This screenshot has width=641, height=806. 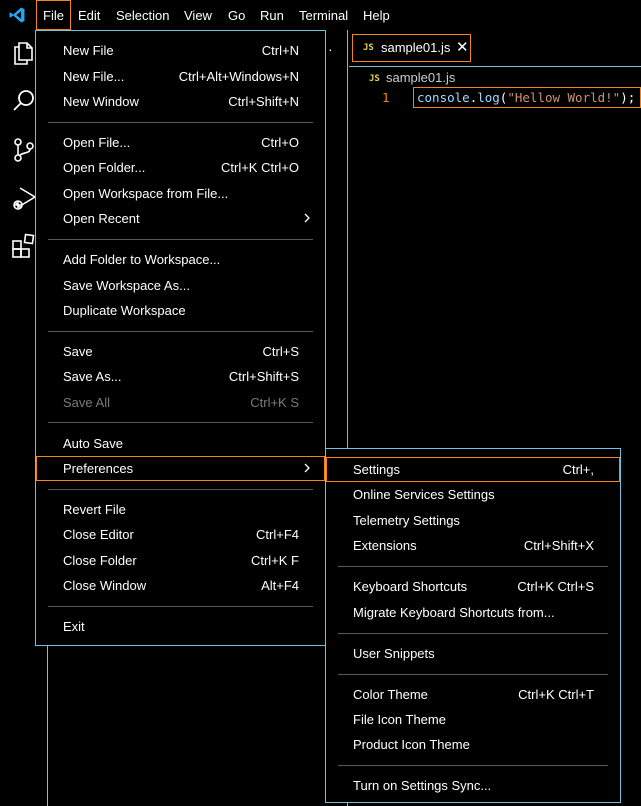 I want to click on menu-item-label: Extensions, so click(x=385, y=545).